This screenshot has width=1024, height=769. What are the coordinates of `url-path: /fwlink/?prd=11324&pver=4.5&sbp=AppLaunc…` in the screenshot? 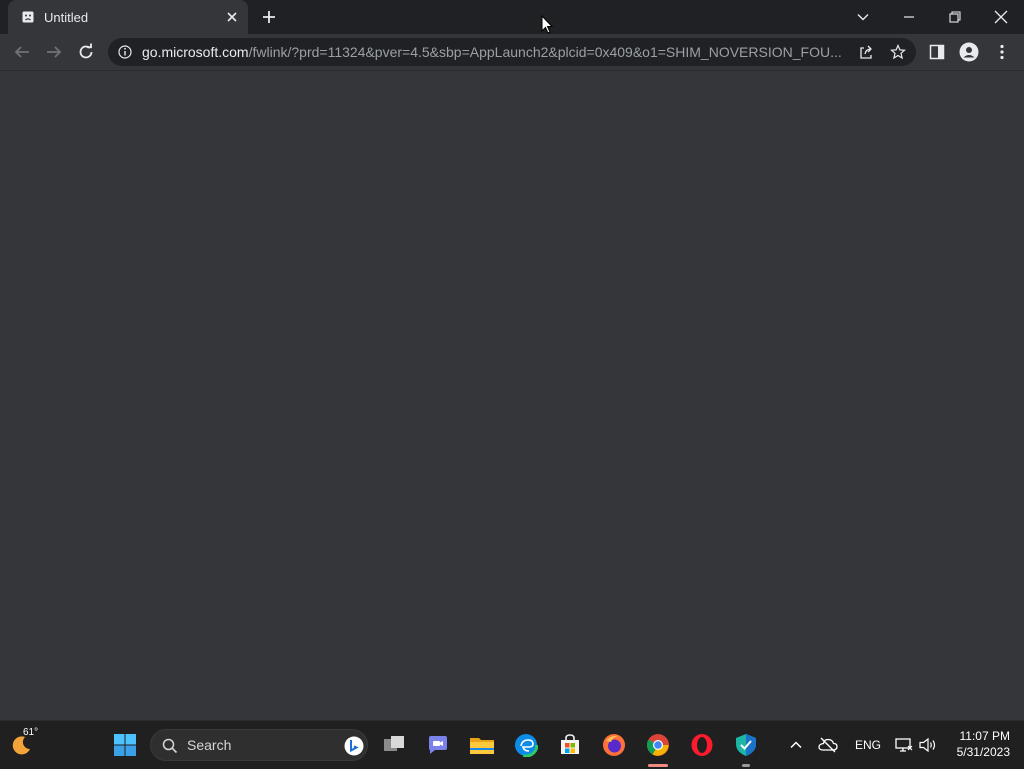 It's located at (545, 52).